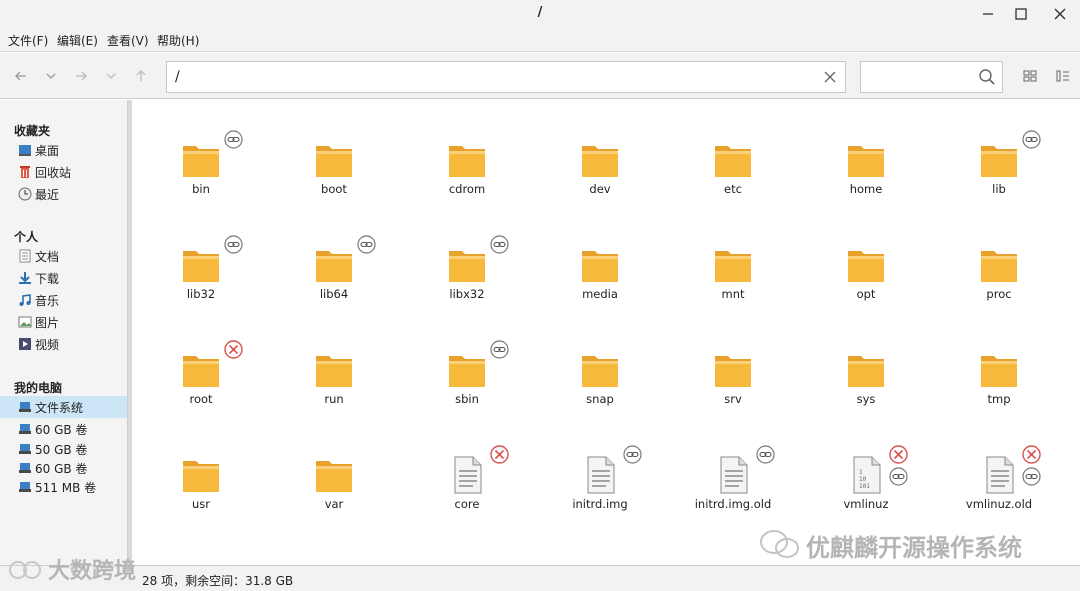 This screenshot has height=591, width=1080. Describe the element at coordinates (866, 255) in the screenshot. I see `file-item: opt` at that location.